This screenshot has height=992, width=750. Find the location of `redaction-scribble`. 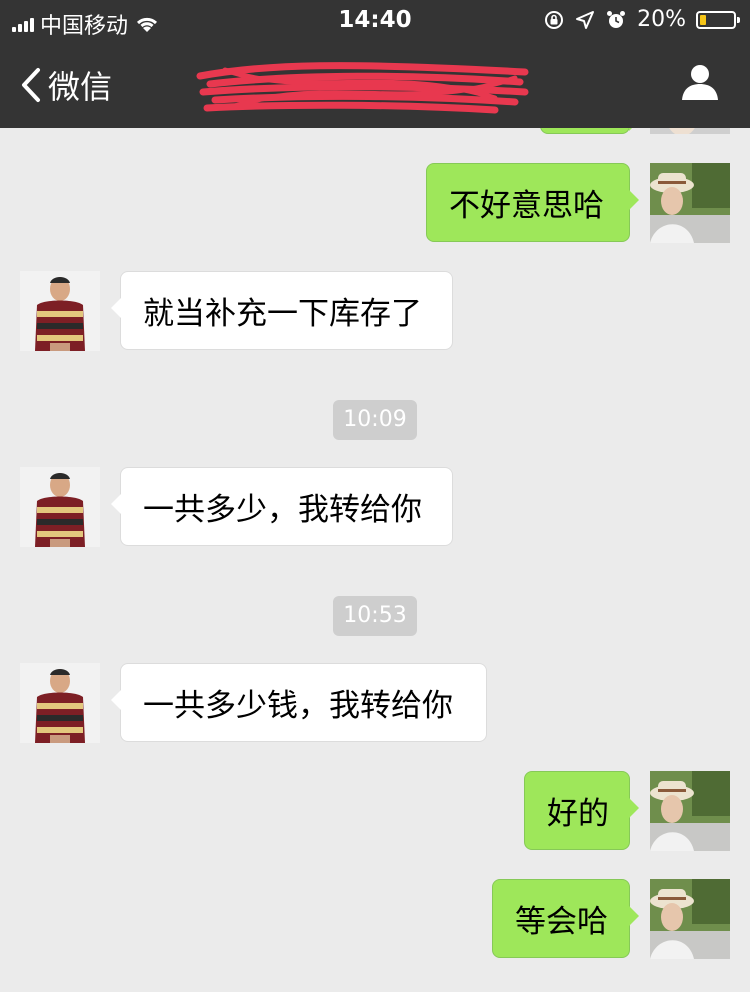

redaction-scribble is located at coordinates (362, 88).